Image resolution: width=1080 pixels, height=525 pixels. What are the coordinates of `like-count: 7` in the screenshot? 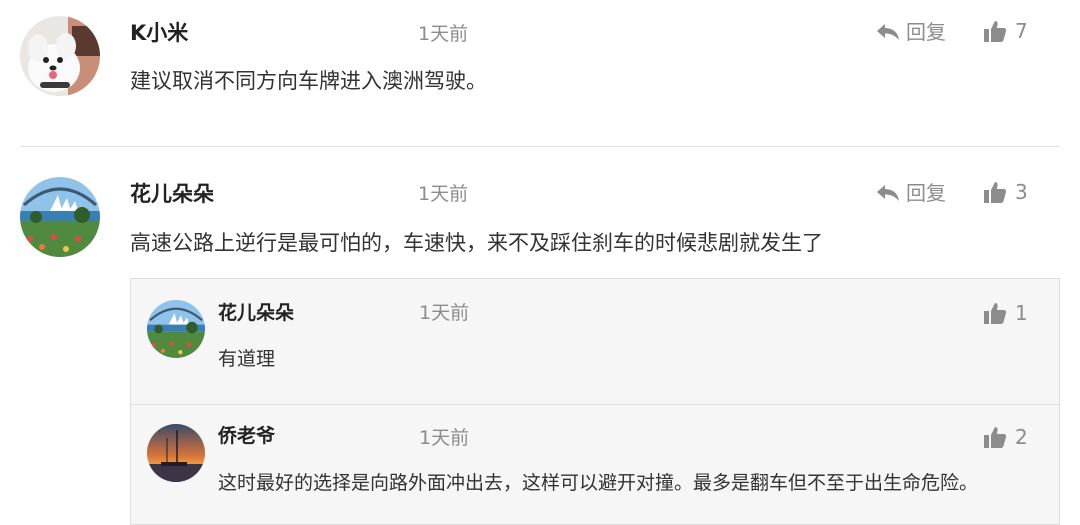 It's located at (1021, 31).